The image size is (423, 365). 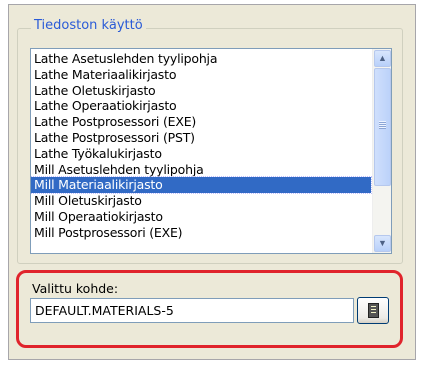 I want to click on list-item: Mill Asetuslehden tyylipohja, so click(x=201, y=170).